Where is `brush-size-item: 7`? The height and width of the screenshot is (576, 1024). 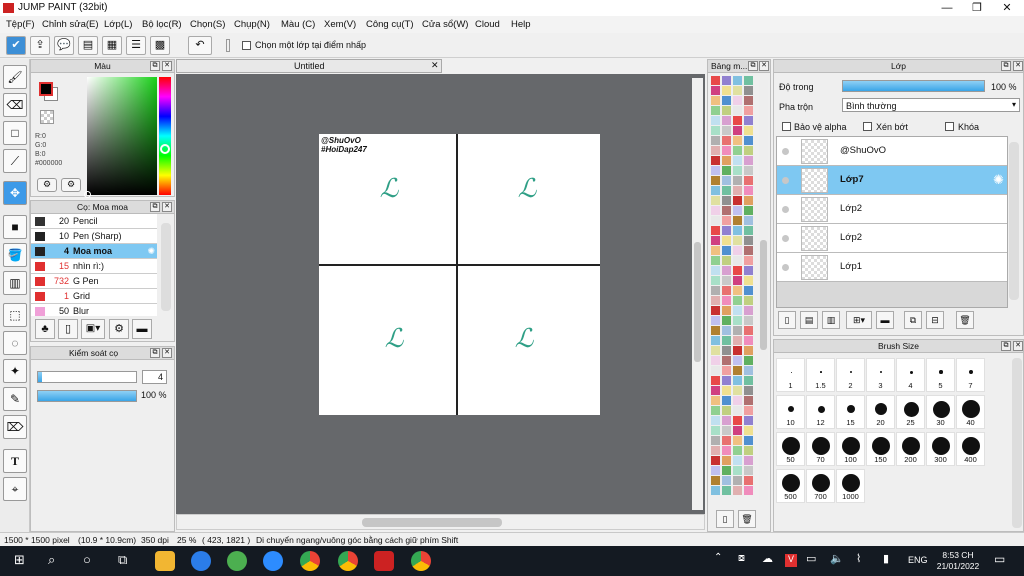
brush-size-item: 7 is located at coordinates (970, 375).